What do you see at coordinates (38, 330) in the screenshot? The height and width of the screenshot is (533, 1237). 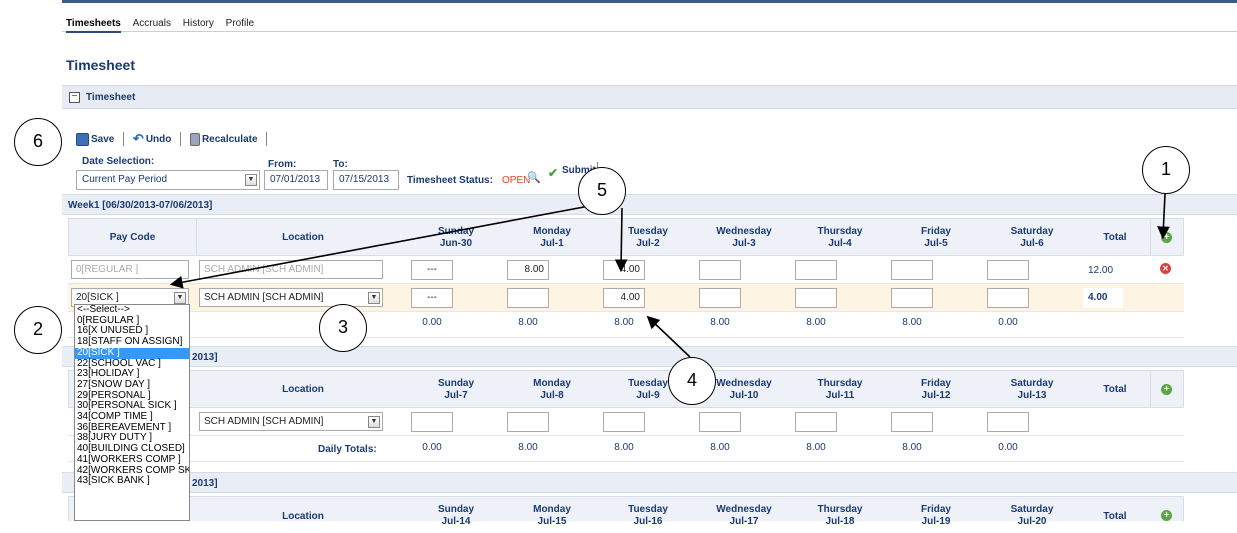 I see `callout-2: 2` at bounding box center [38, 330].